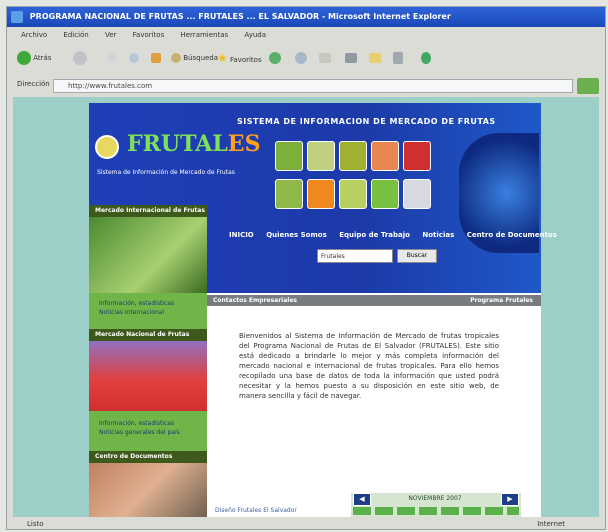  What do you see at coordinates (374, 235) in the screenshot?
I see `nav-equipo: Equipo de Trabajo` at bounding box center [374, 235].